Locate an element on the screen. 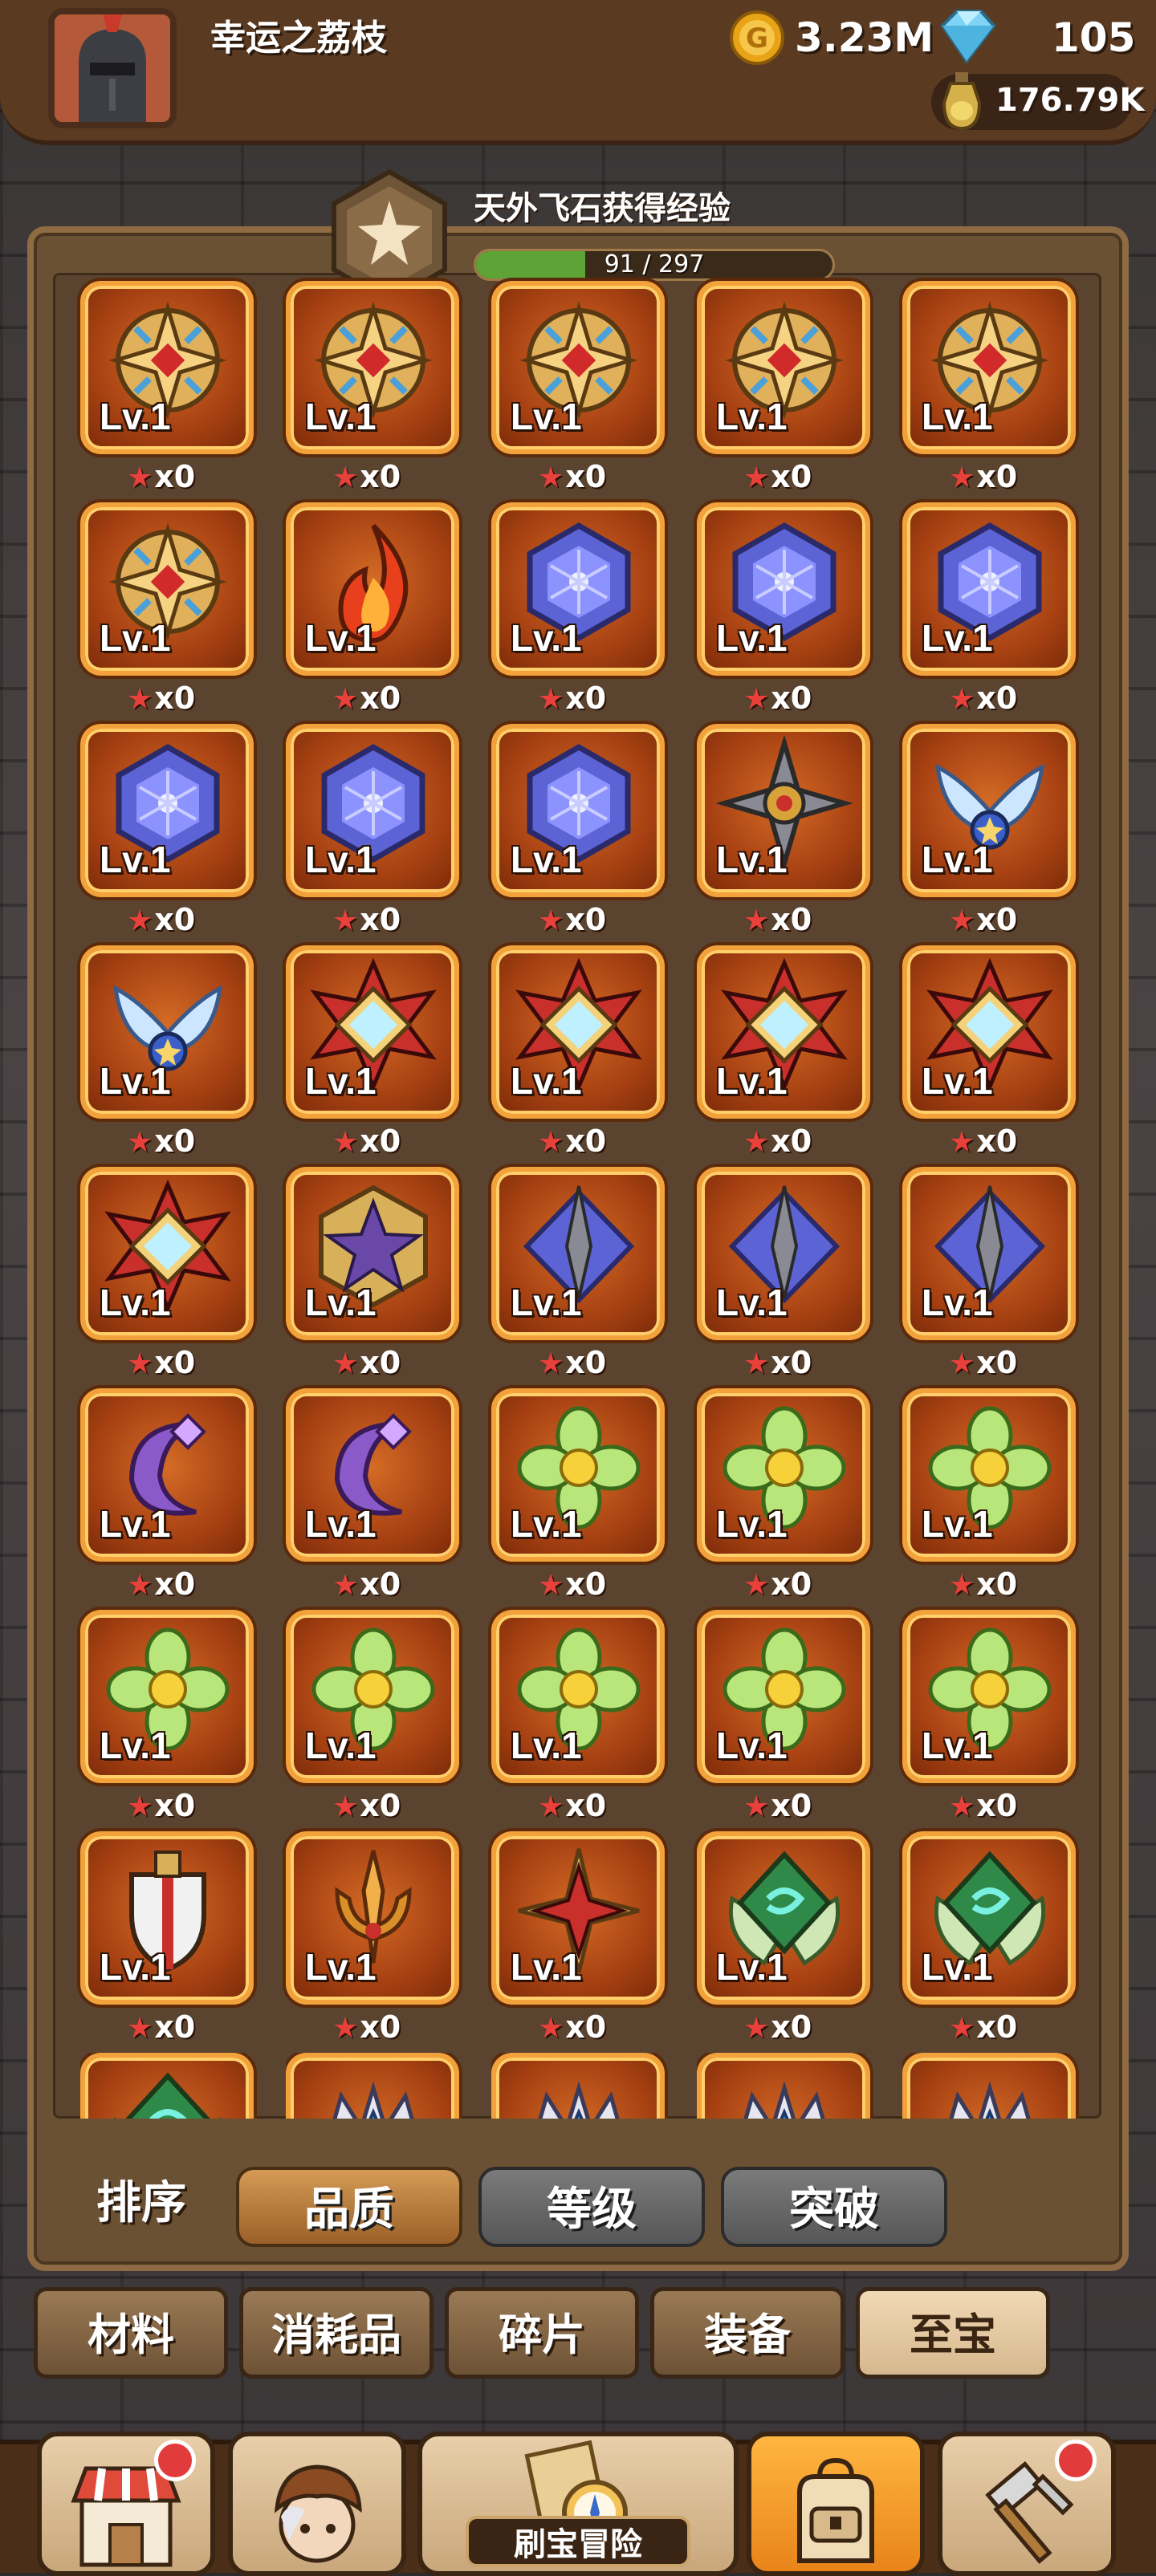  sort-breakthrough-button: 突破 is located at coordinates (834, 2207).